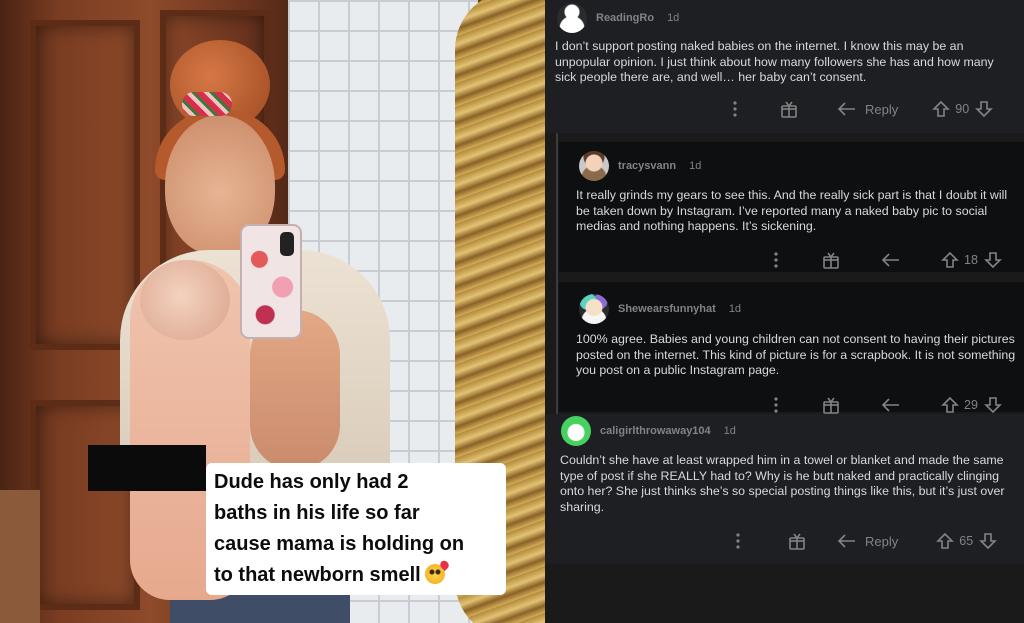 This screenshot has width=1024, height=623. Describe the element at coordinates (434, 574) in the screenshot. I see `smiling-face-with-hearts-icon` at that location.